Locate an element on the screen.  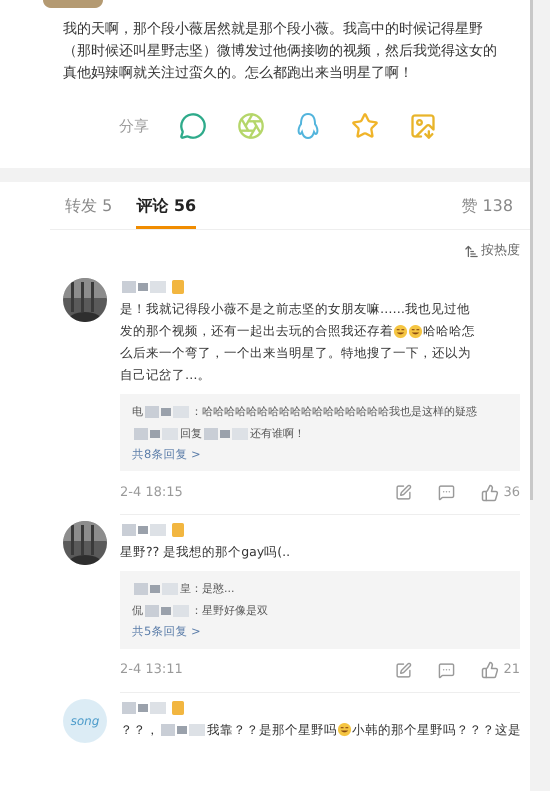
comment-text: ：星野好像是双 is located at coordinates (229, 611).